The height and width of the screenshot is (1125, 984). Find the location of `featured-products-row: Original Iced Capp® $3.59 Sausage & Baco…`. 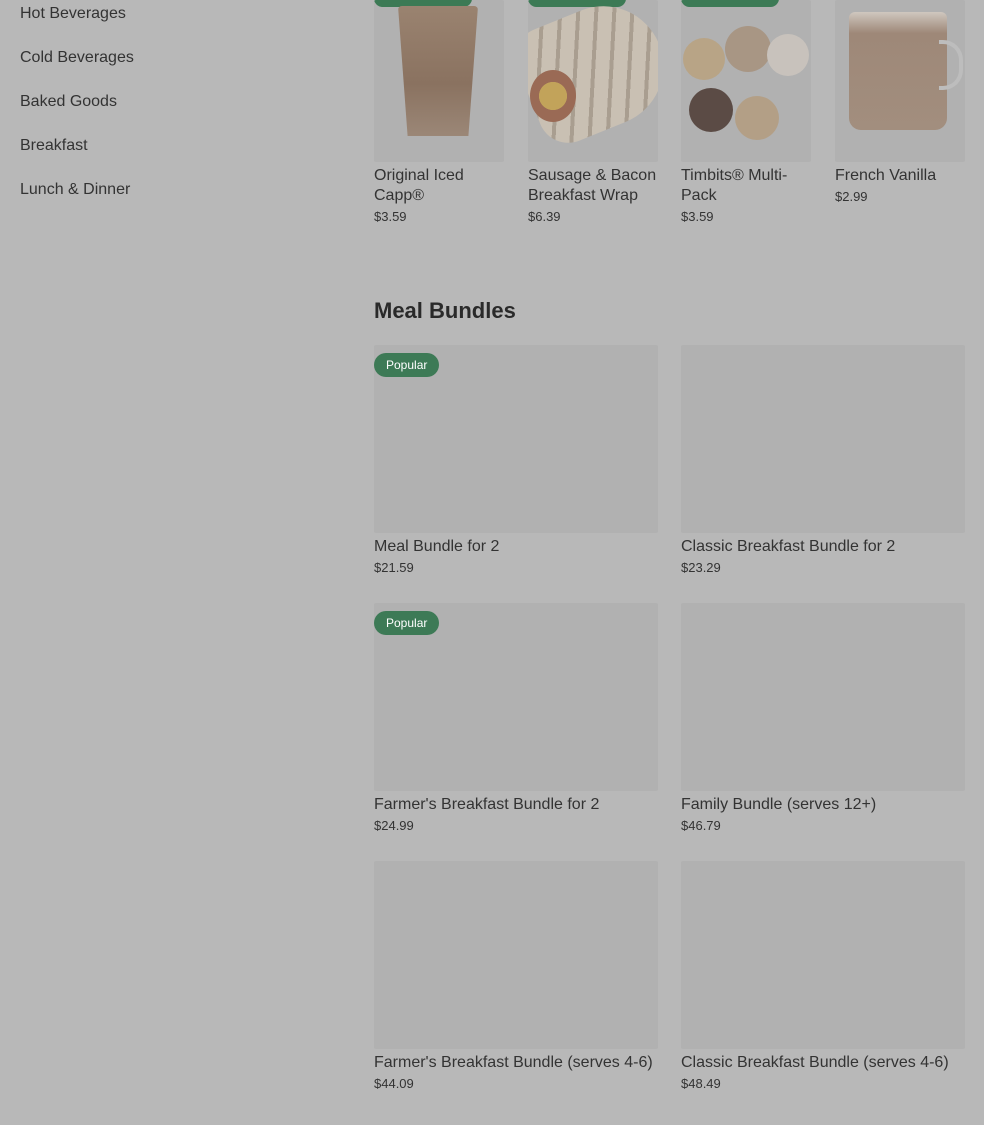

featured-products-row: Original Iced Capp® $3.59 Sausage & Baco… is located at coordinates (679, 130).